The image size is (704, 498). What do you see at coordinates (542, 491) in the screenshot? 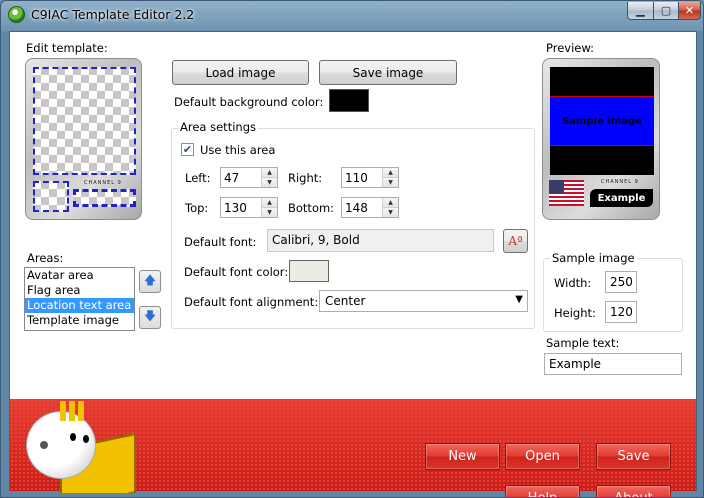
I see `help-button: Help` at bounding box center [542, 491].